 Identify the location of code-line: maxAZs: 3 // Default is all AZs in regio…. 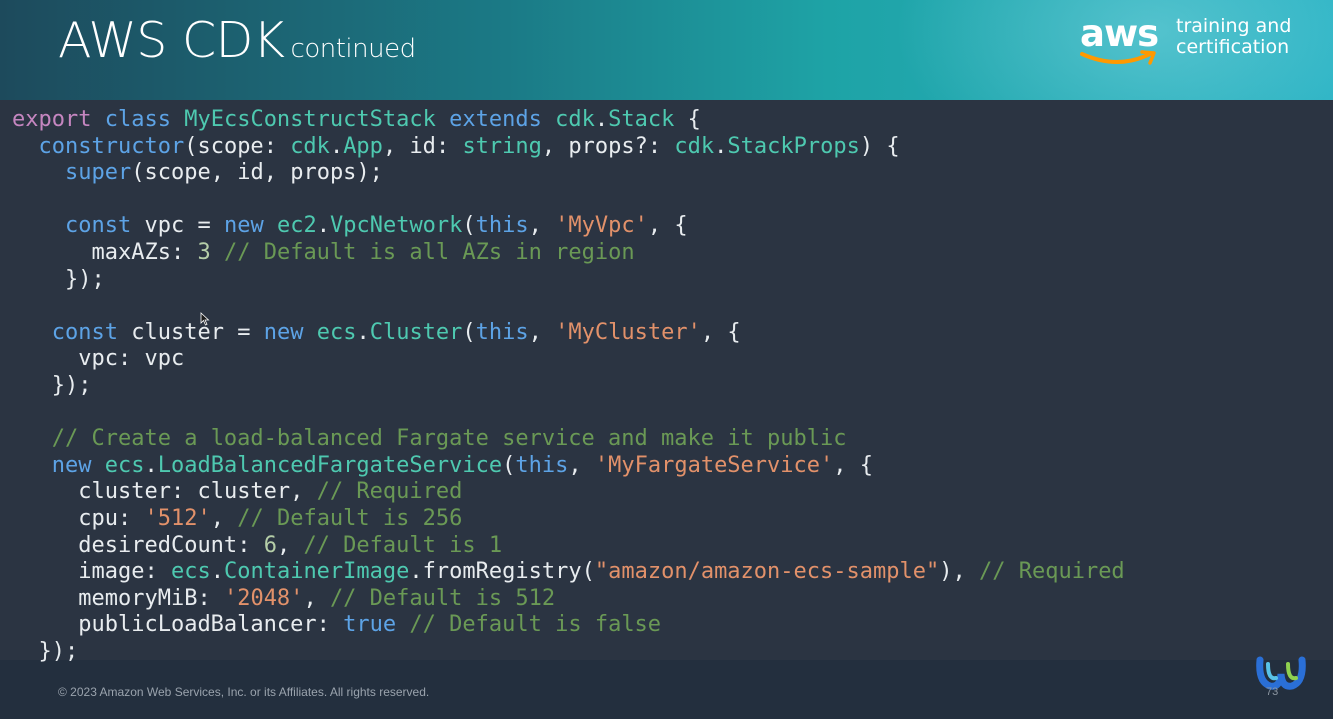
(363, 252).